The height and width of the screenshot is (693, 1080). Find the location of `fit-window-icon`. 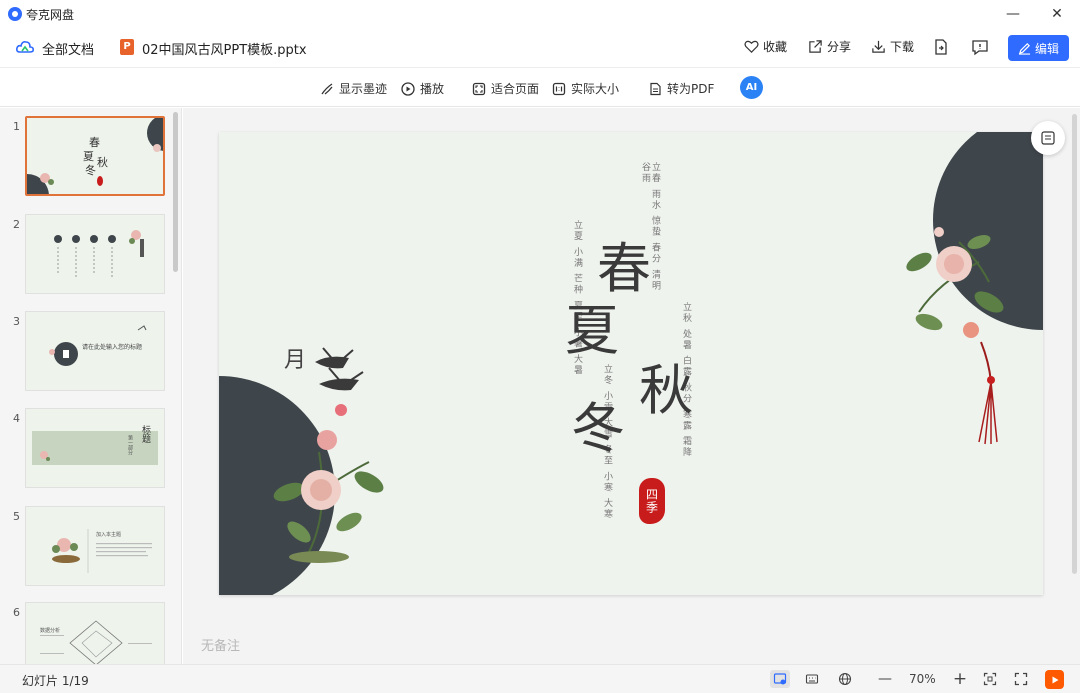

fit-window-icon is located at coordinates (990, 679).